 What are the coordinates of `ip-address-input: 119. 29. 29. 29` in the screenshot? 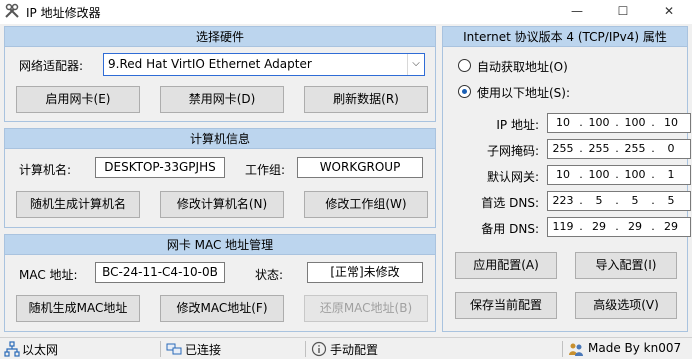 It's located at (619, 227).